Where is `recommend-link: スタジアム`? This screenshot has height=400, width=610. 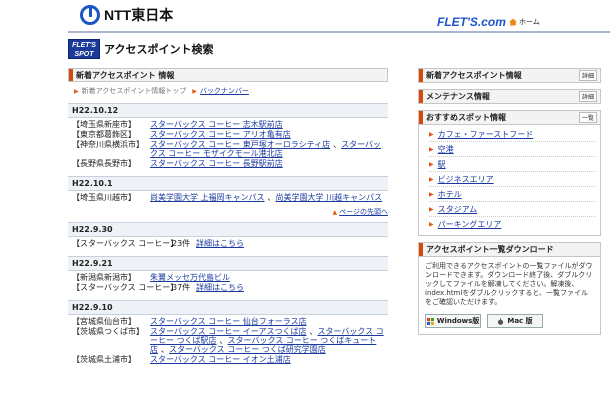
recommend-link: スタジアム is located at coordinates (457, 209).